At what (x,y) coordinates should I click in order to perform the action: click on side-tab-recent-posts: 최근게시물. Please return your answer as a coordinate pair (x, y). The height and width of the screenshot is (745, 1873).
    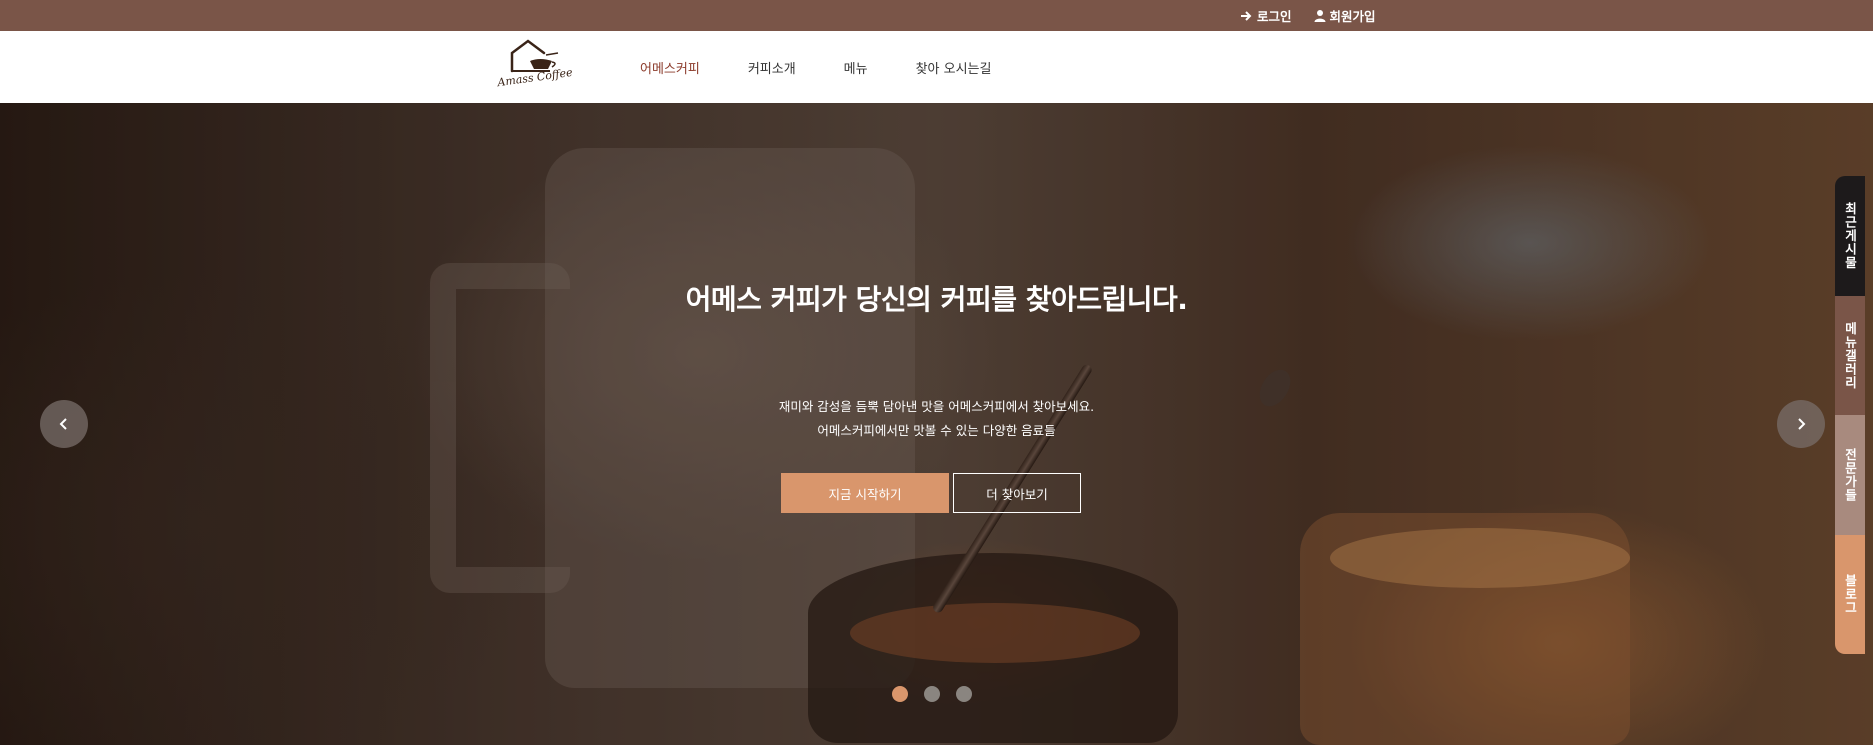
    Looking at the image, I should click on (1850, 236).